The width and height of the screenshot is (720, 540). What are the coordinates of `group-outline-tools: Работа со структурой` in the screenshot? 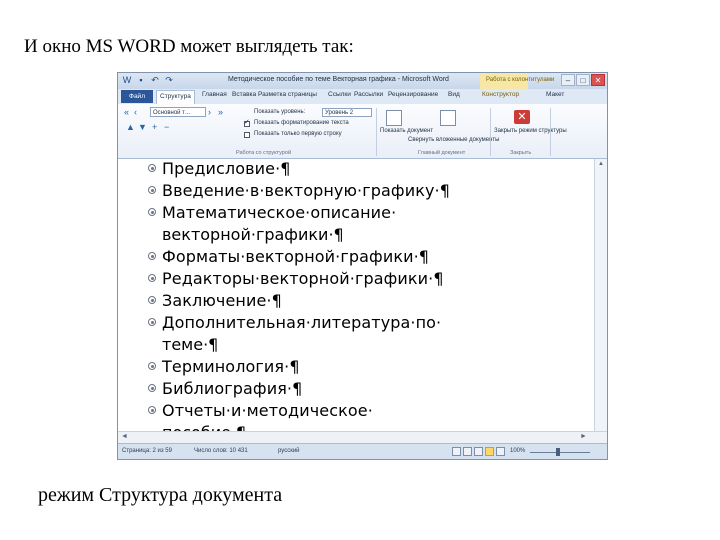 It's located at (264, 153).